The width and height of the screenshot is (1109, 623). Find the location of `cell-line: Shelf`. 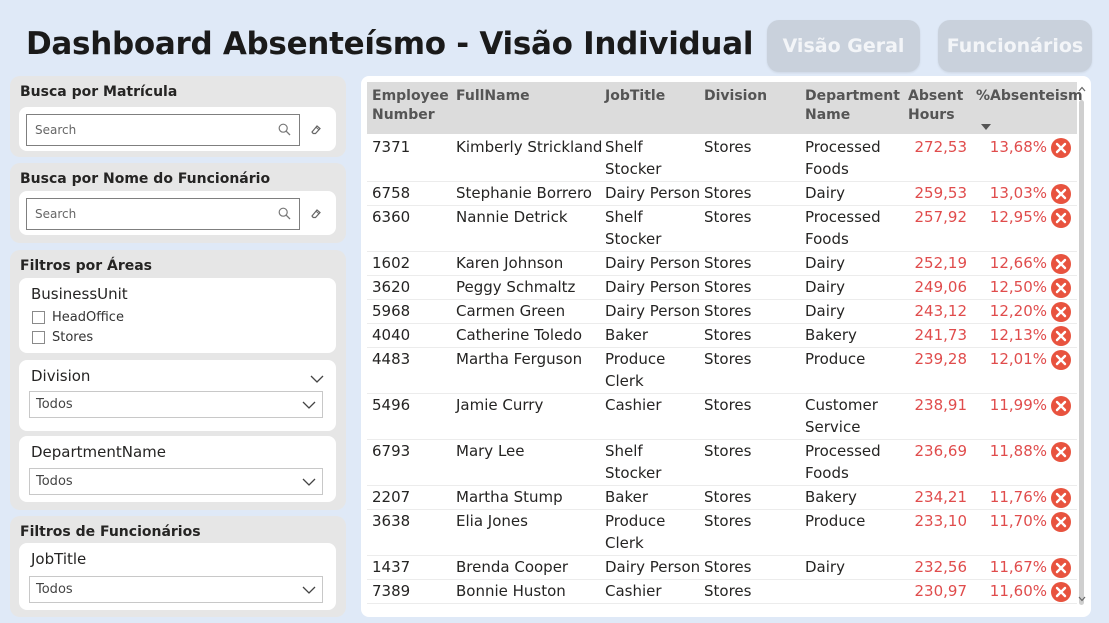

cell-line: Shelf is located at coordinates (624, 147).